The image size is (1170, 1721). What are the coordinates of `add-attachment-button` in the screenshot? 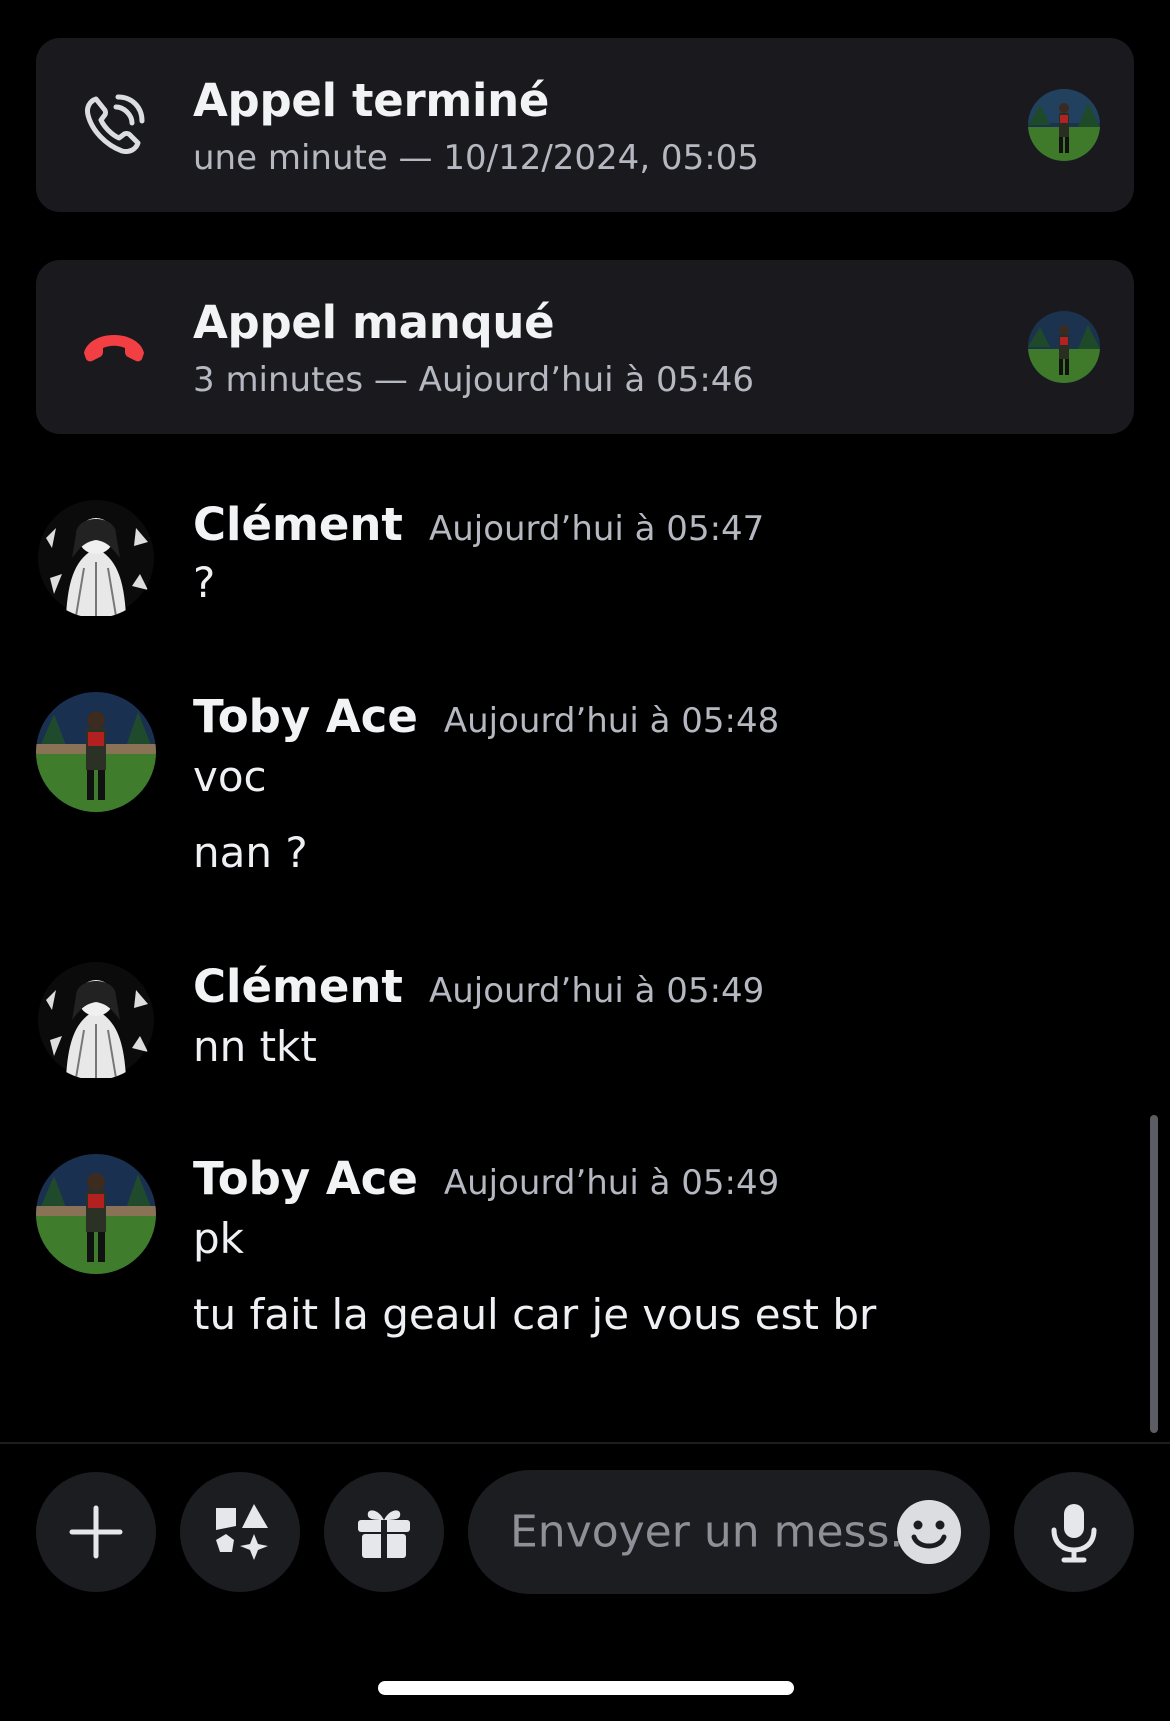 It's located at (96, 1532).